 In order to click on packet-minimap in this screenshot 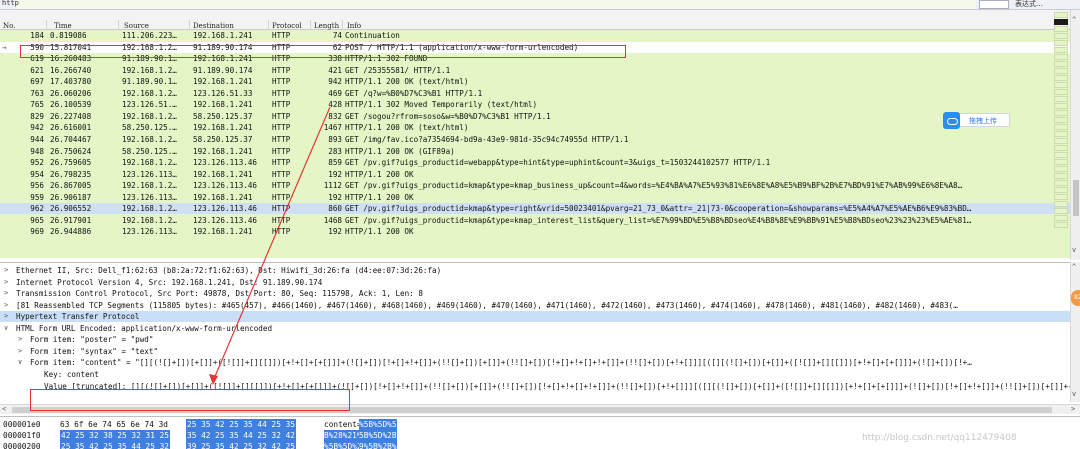, I will do `click(1061, 135)`.